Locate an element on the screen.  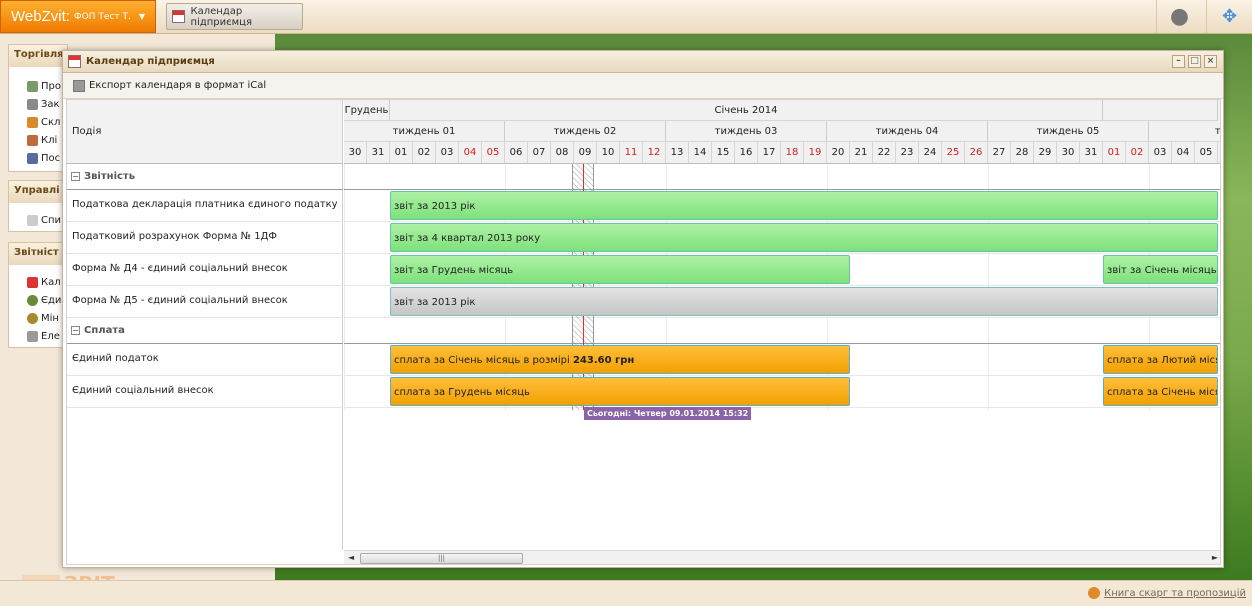
taskbar-button-label: Календар підприємця is located at coordinates (221, 16).